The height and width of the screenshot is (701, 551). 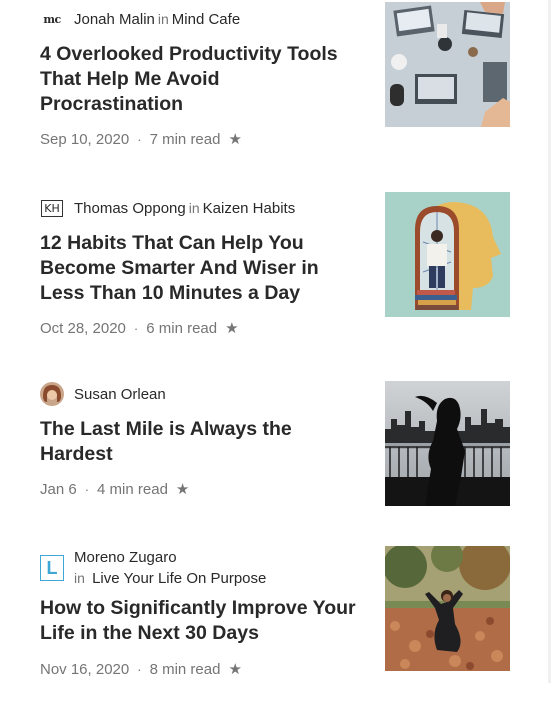 I want to click on article-footer: Sep 10, 2020 · 7 min read ★, so click(x=141, y=139).